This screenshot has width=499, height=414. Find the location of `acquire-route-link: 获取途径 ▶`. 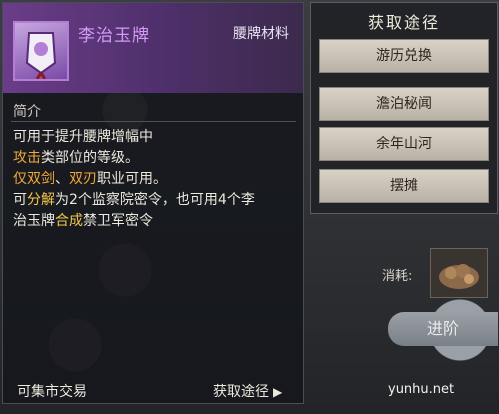

acquire-route-link: 获取途径 ▶ is located at coordinates (247, 391).